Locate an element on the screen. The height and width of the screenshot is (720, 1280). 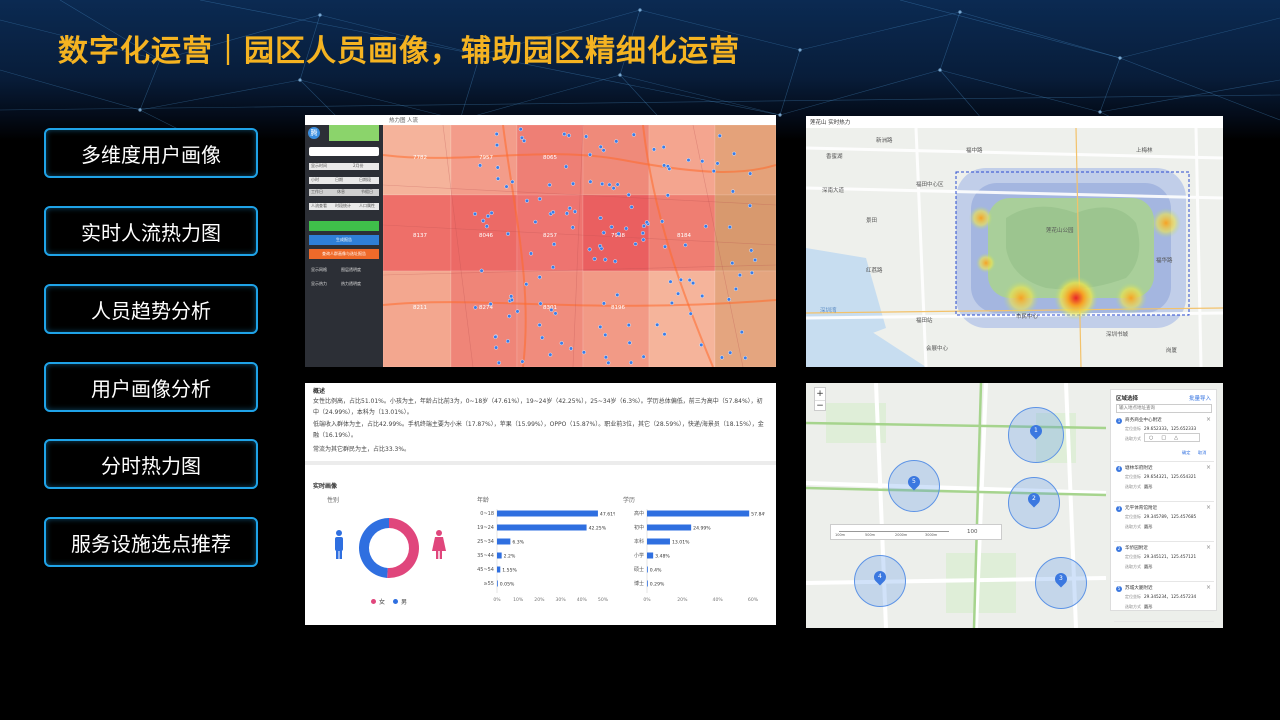
donut-slice-female is located at coordinates (403, 548).